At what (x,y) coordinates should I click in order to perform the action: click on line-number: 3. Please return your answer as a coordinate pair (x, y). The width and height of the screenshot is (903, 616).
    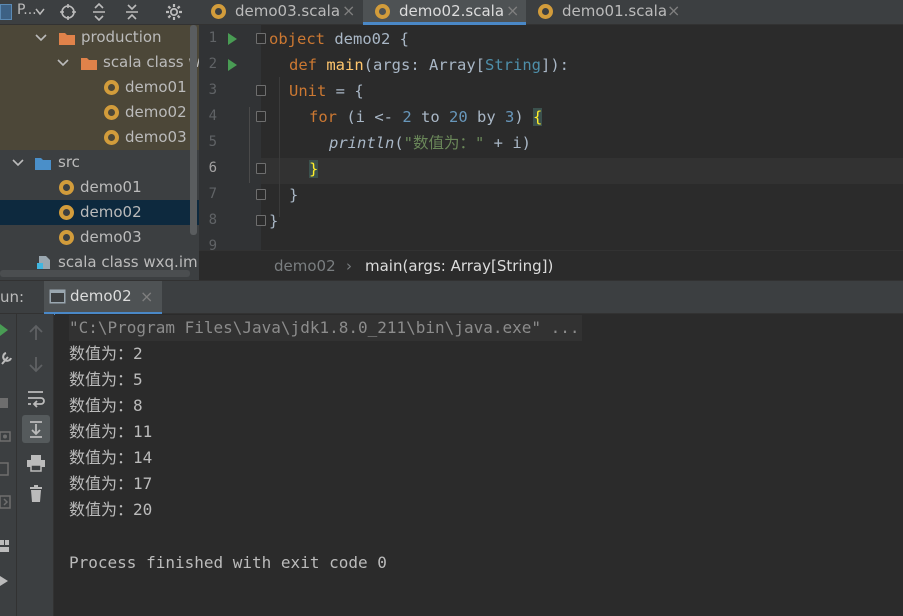
    Looking at the image, I should click on (212, 90).